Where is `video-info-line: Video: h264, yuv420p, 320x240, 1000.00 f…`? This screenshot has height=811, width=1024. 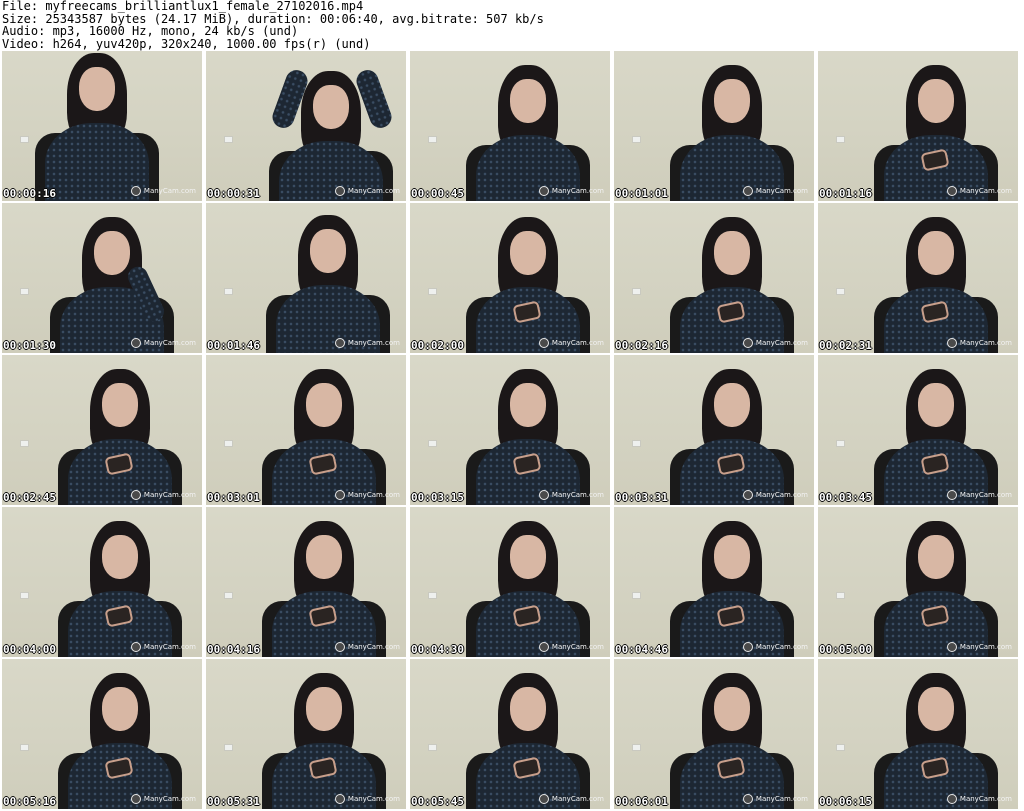
video-info-line: Video: h264, yuv420p, 320x240, 1000.00 f… is located at coordinates (186, 43).